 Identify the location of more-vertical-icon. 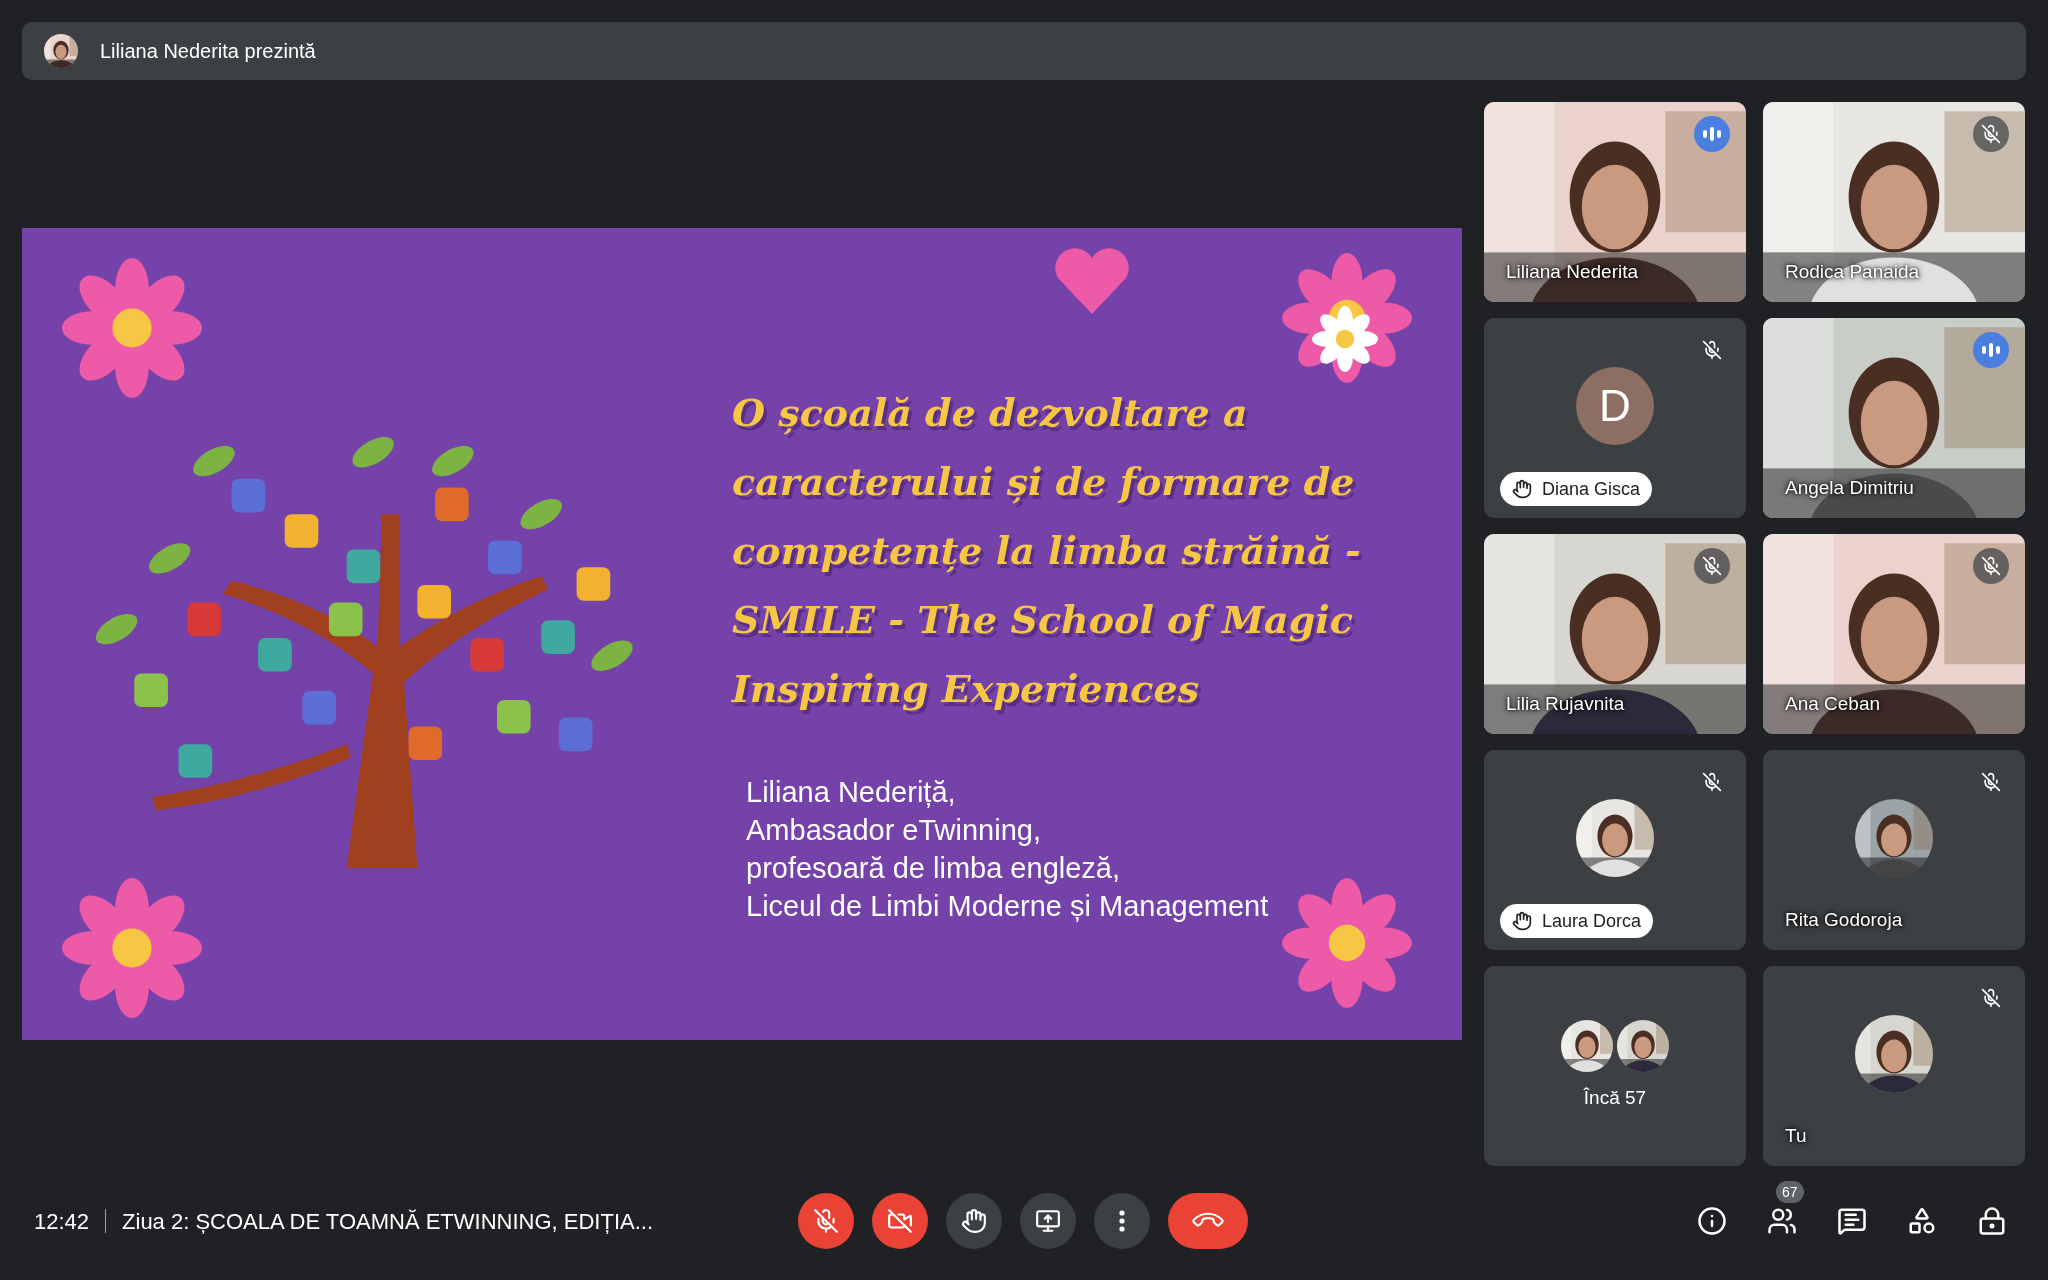
(1122, 1221).